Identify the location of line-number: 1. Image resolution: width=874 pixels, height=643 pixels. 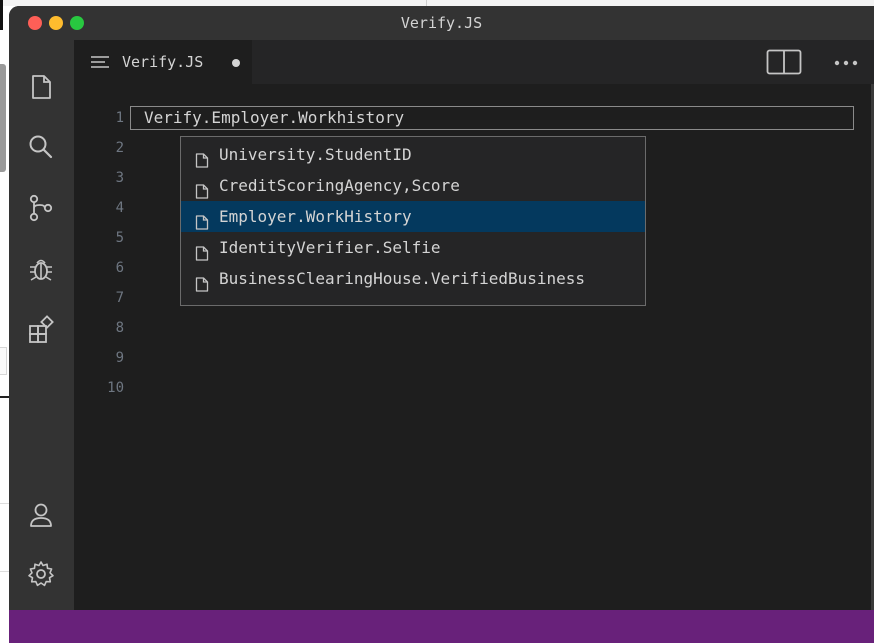
(119, 118).